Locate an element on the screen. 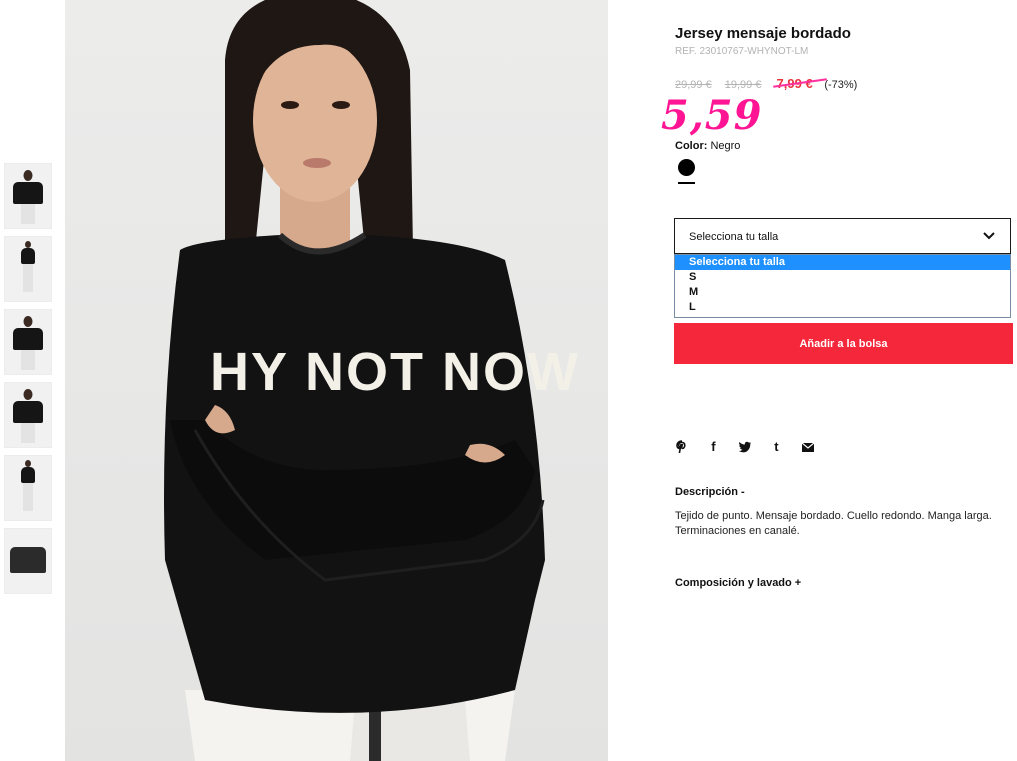  size-option-placeholder: Selecciona tu talla is located at coordinates (842, 262).